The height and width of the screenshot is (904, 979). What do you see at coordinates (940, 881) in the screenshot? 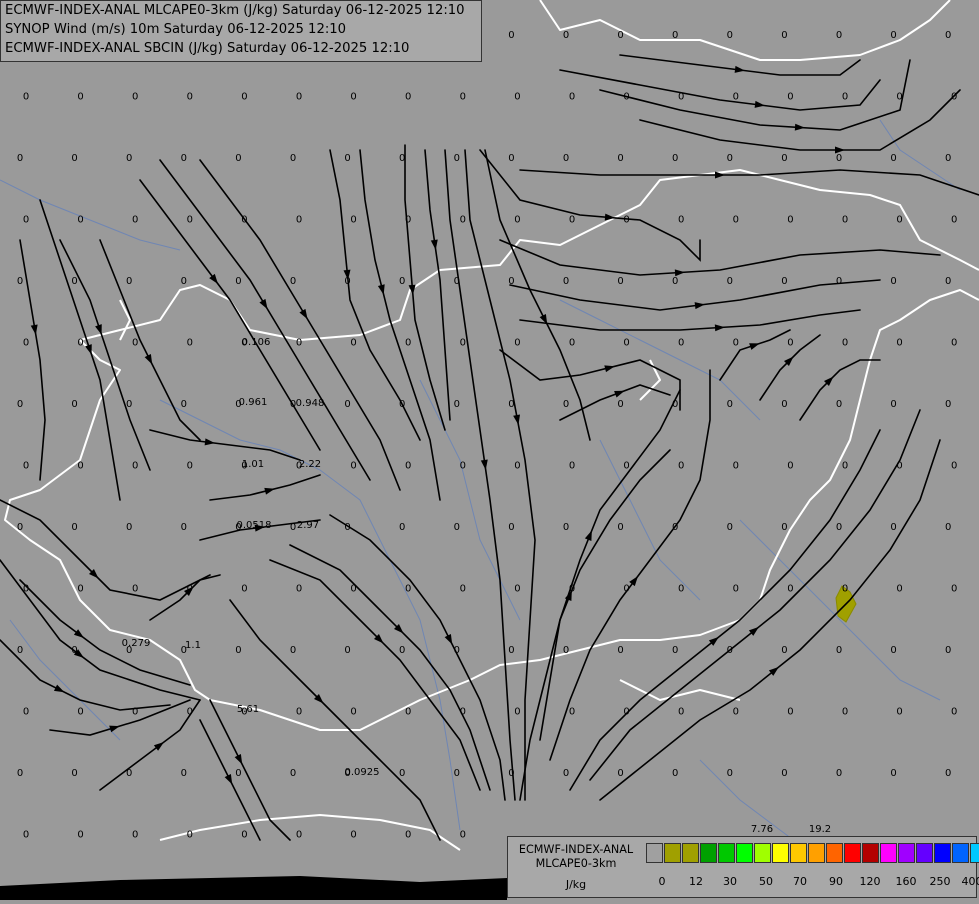
I see `legend-tick-label: 250` at bounding box center [940, 881].